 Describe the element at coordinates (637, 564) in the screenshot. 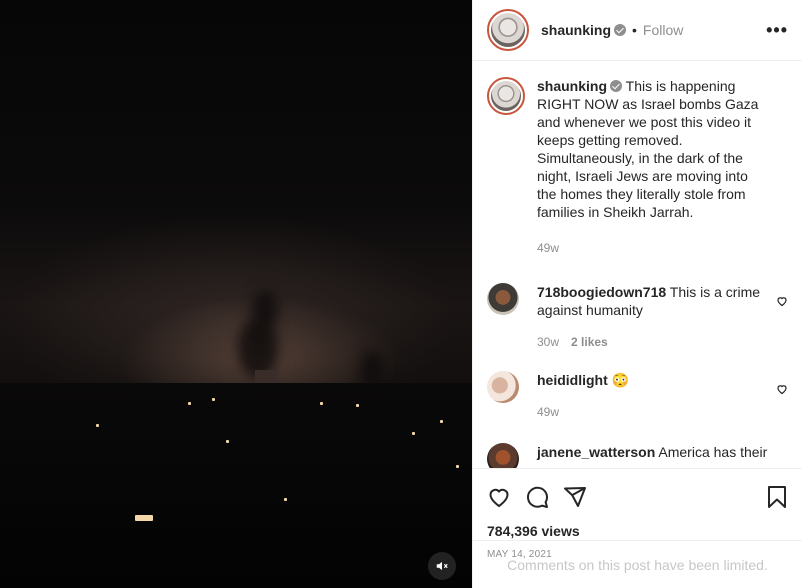

I see `comments-limited-notice: Comments on this post have been limited.` at that location.